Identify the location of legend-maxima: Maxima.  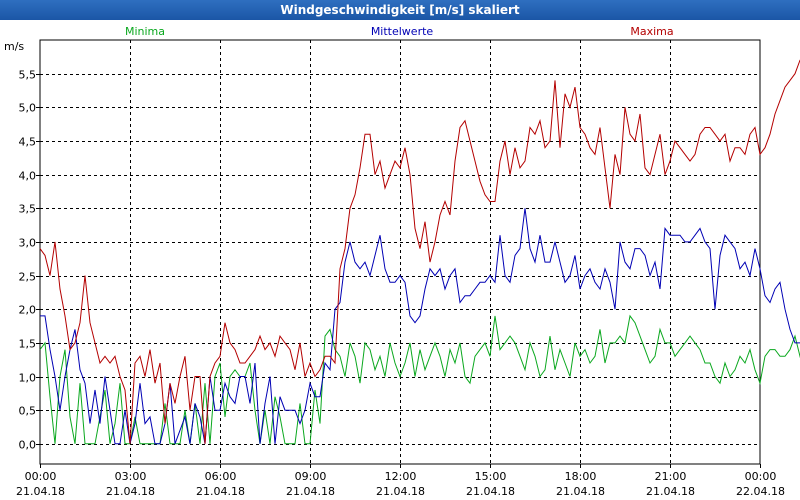
(651, 31).